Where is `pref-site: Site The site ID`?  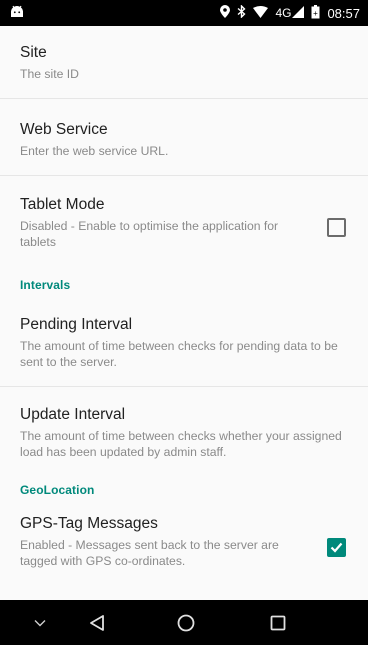 pref-site: Site The site ID is located at coordinates (184, 62).